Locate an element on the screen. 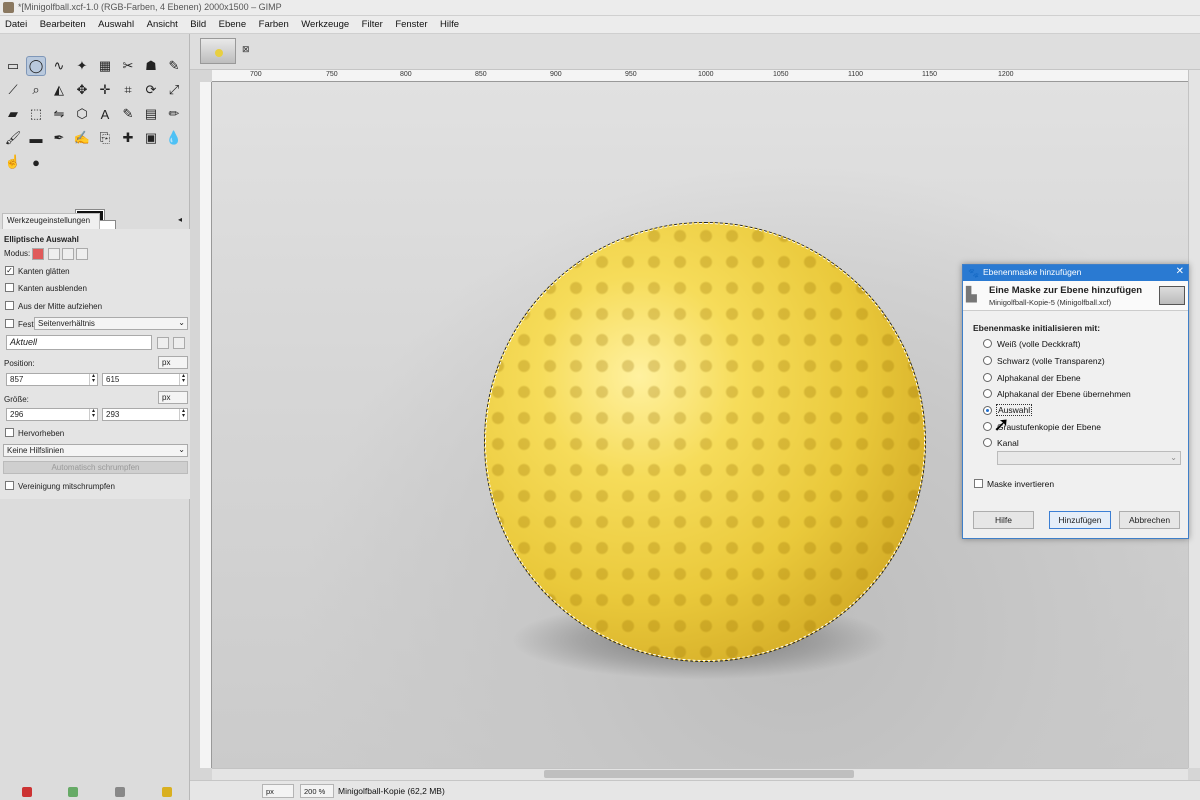  airbrush-icon: ✒ is located at coordinates (59, 138).